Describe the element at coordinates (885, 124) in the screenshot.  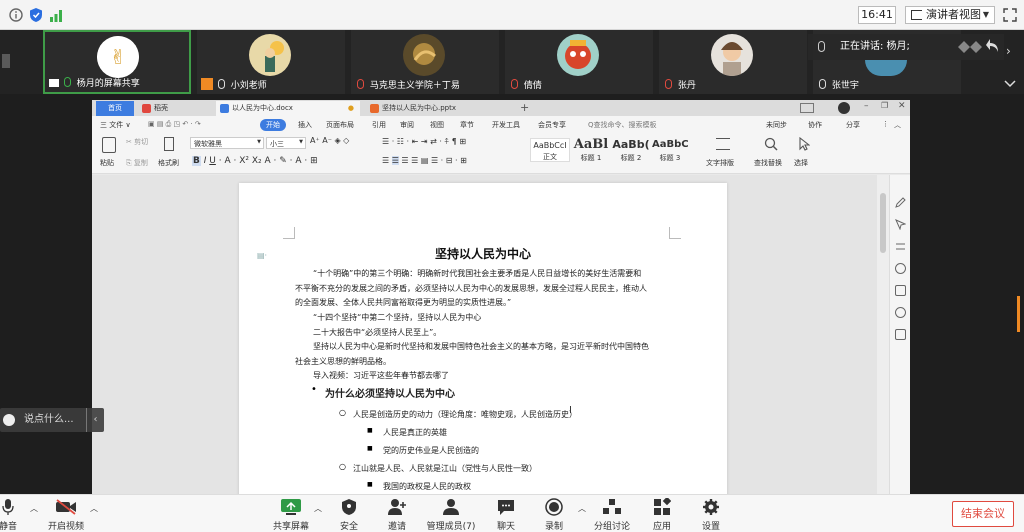
I see `more-icon: ⋮` at that location.